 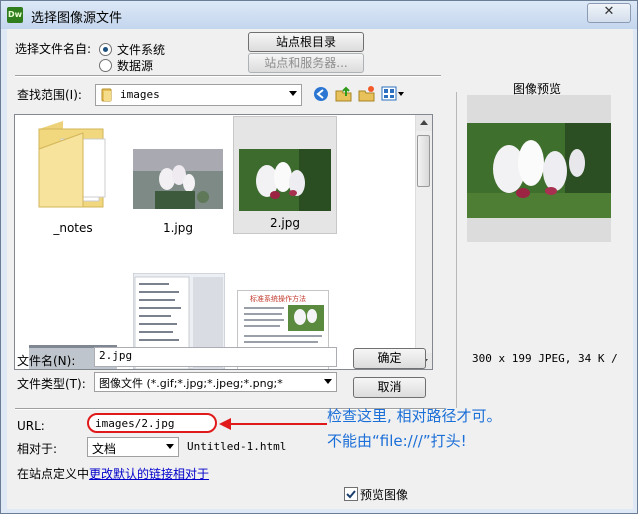 I want to click on file-name: 2.jpg, so click(x=285, y=223).